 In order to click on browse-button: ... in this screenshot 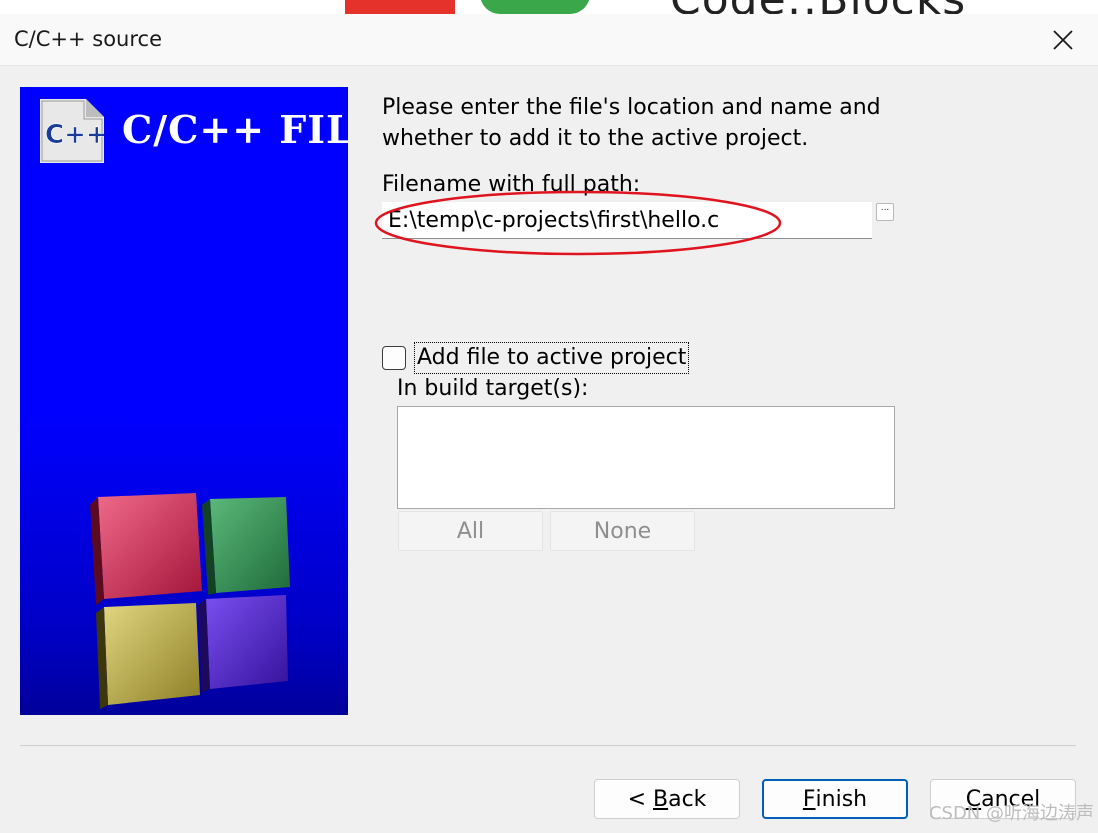, I will do `click(885, 212)`.